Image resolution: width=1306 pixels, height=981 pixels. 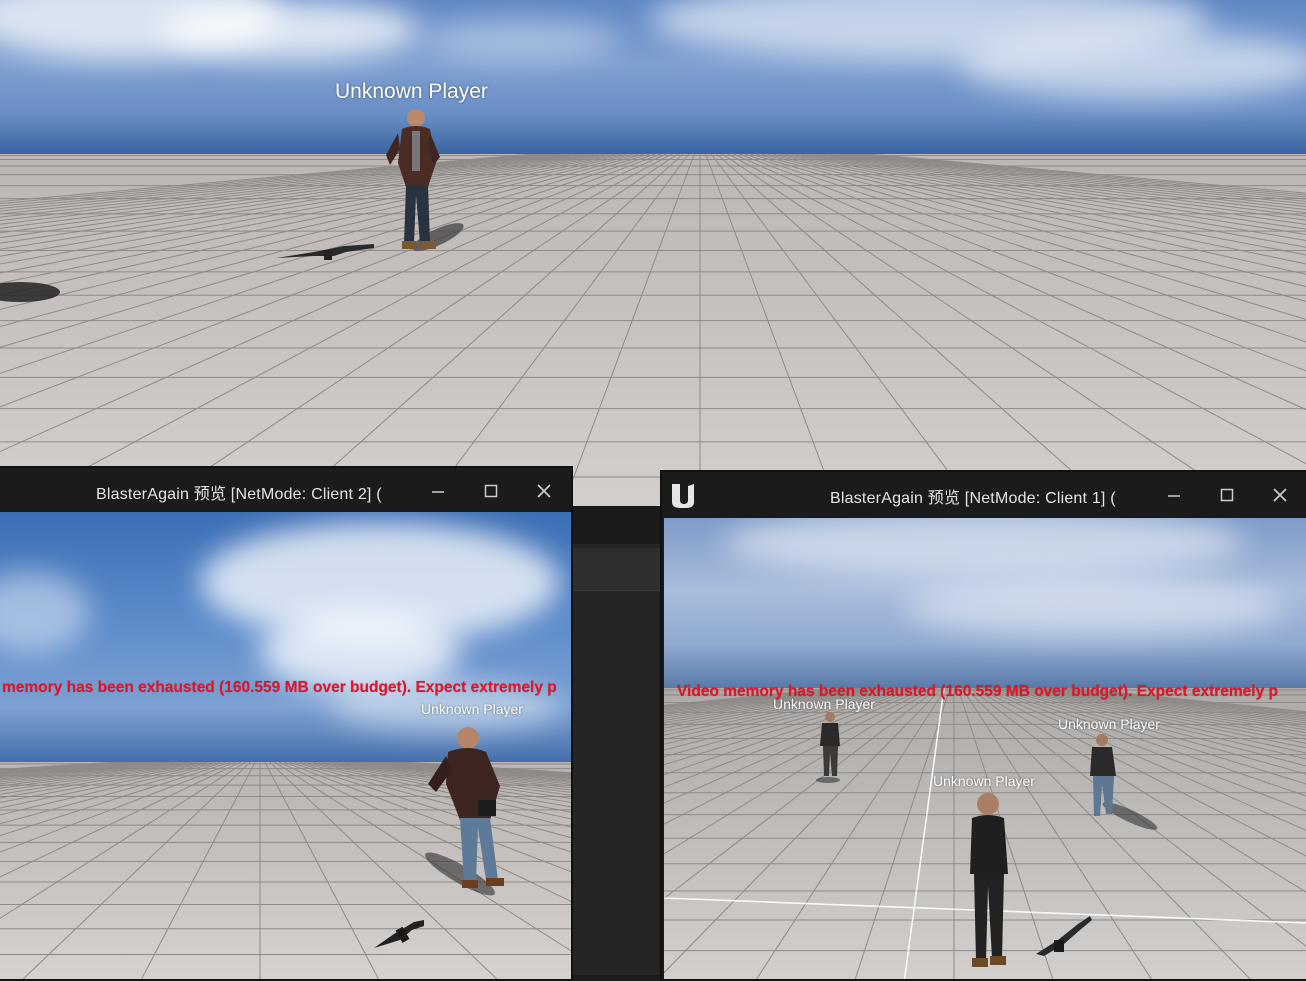 I want to click on client2-minimize-button, so click(x=438, y=490).